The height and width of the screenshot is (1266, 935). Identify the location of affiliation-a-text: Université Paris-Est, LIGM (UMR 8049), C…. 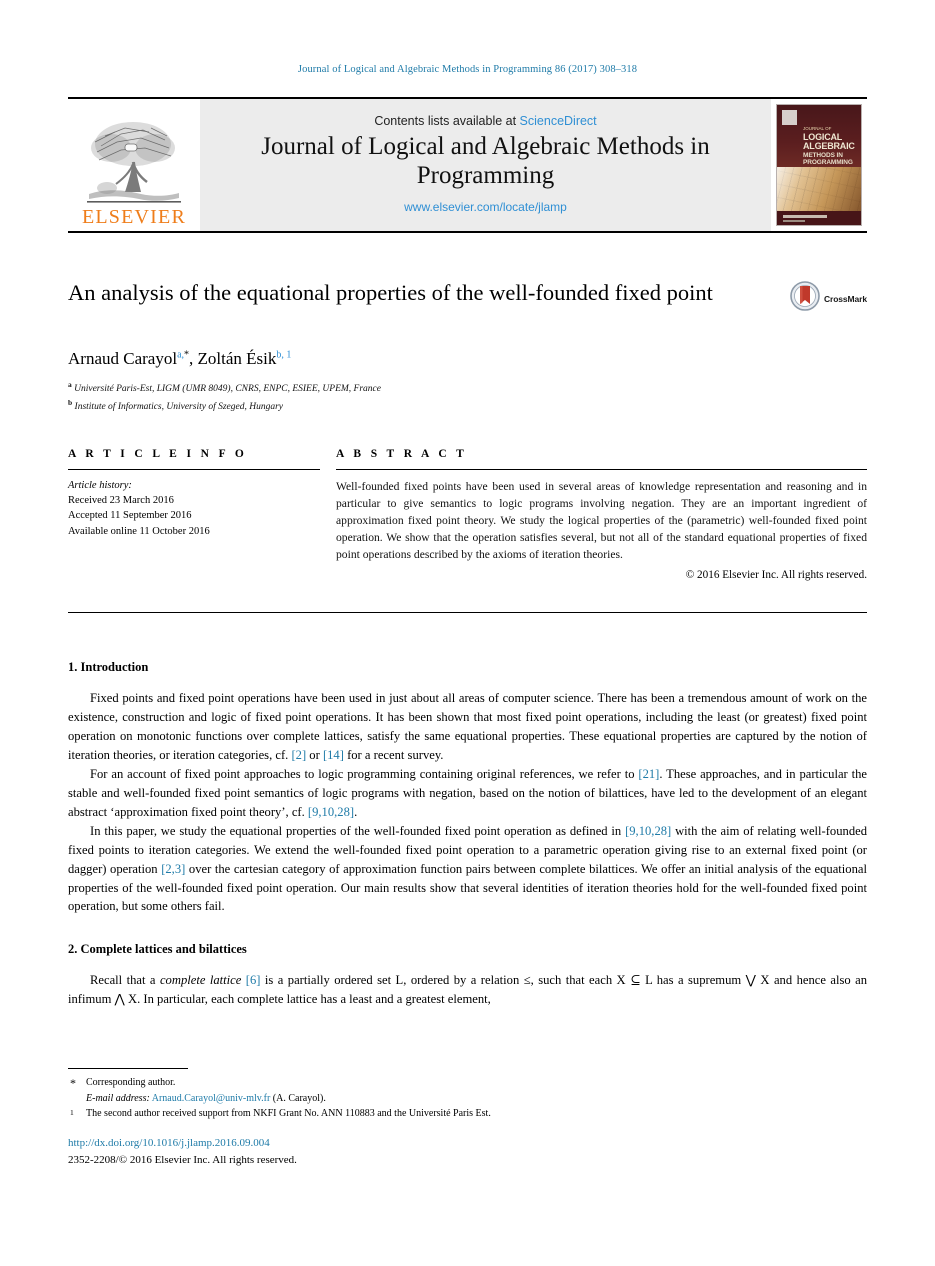
(227, 389).